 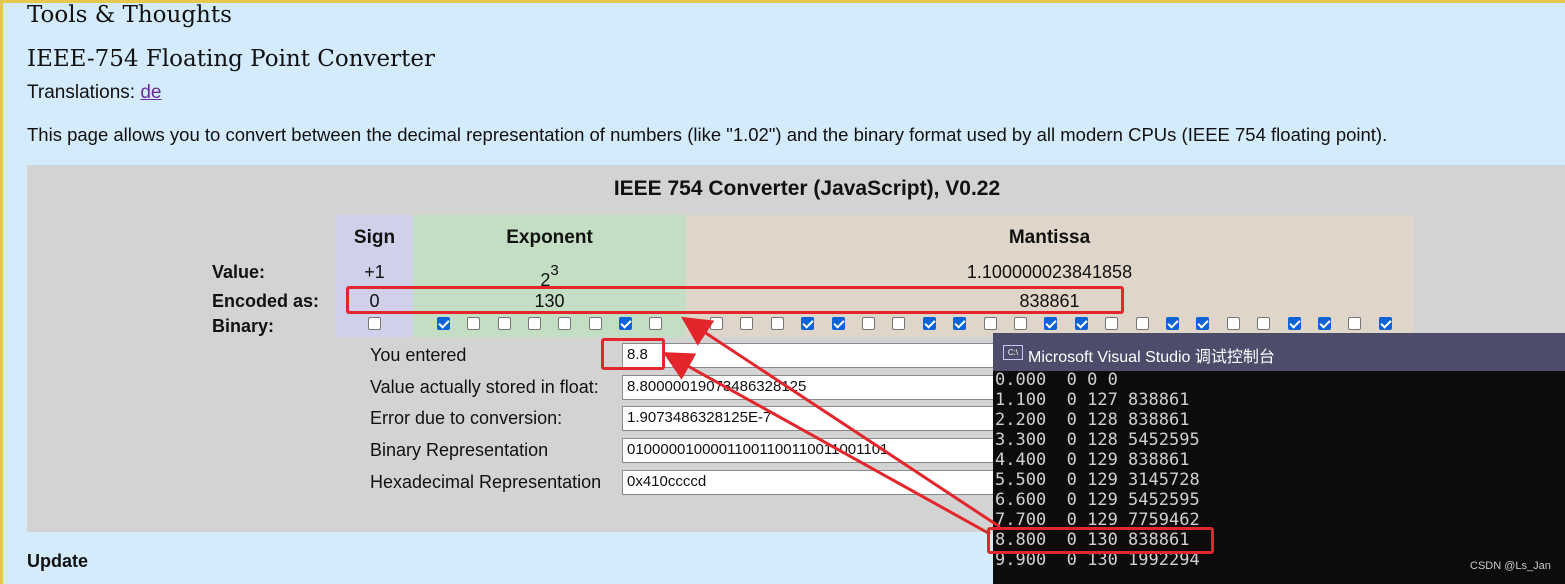 I want to click on annotation-arrows, so click(x=831, y=426).